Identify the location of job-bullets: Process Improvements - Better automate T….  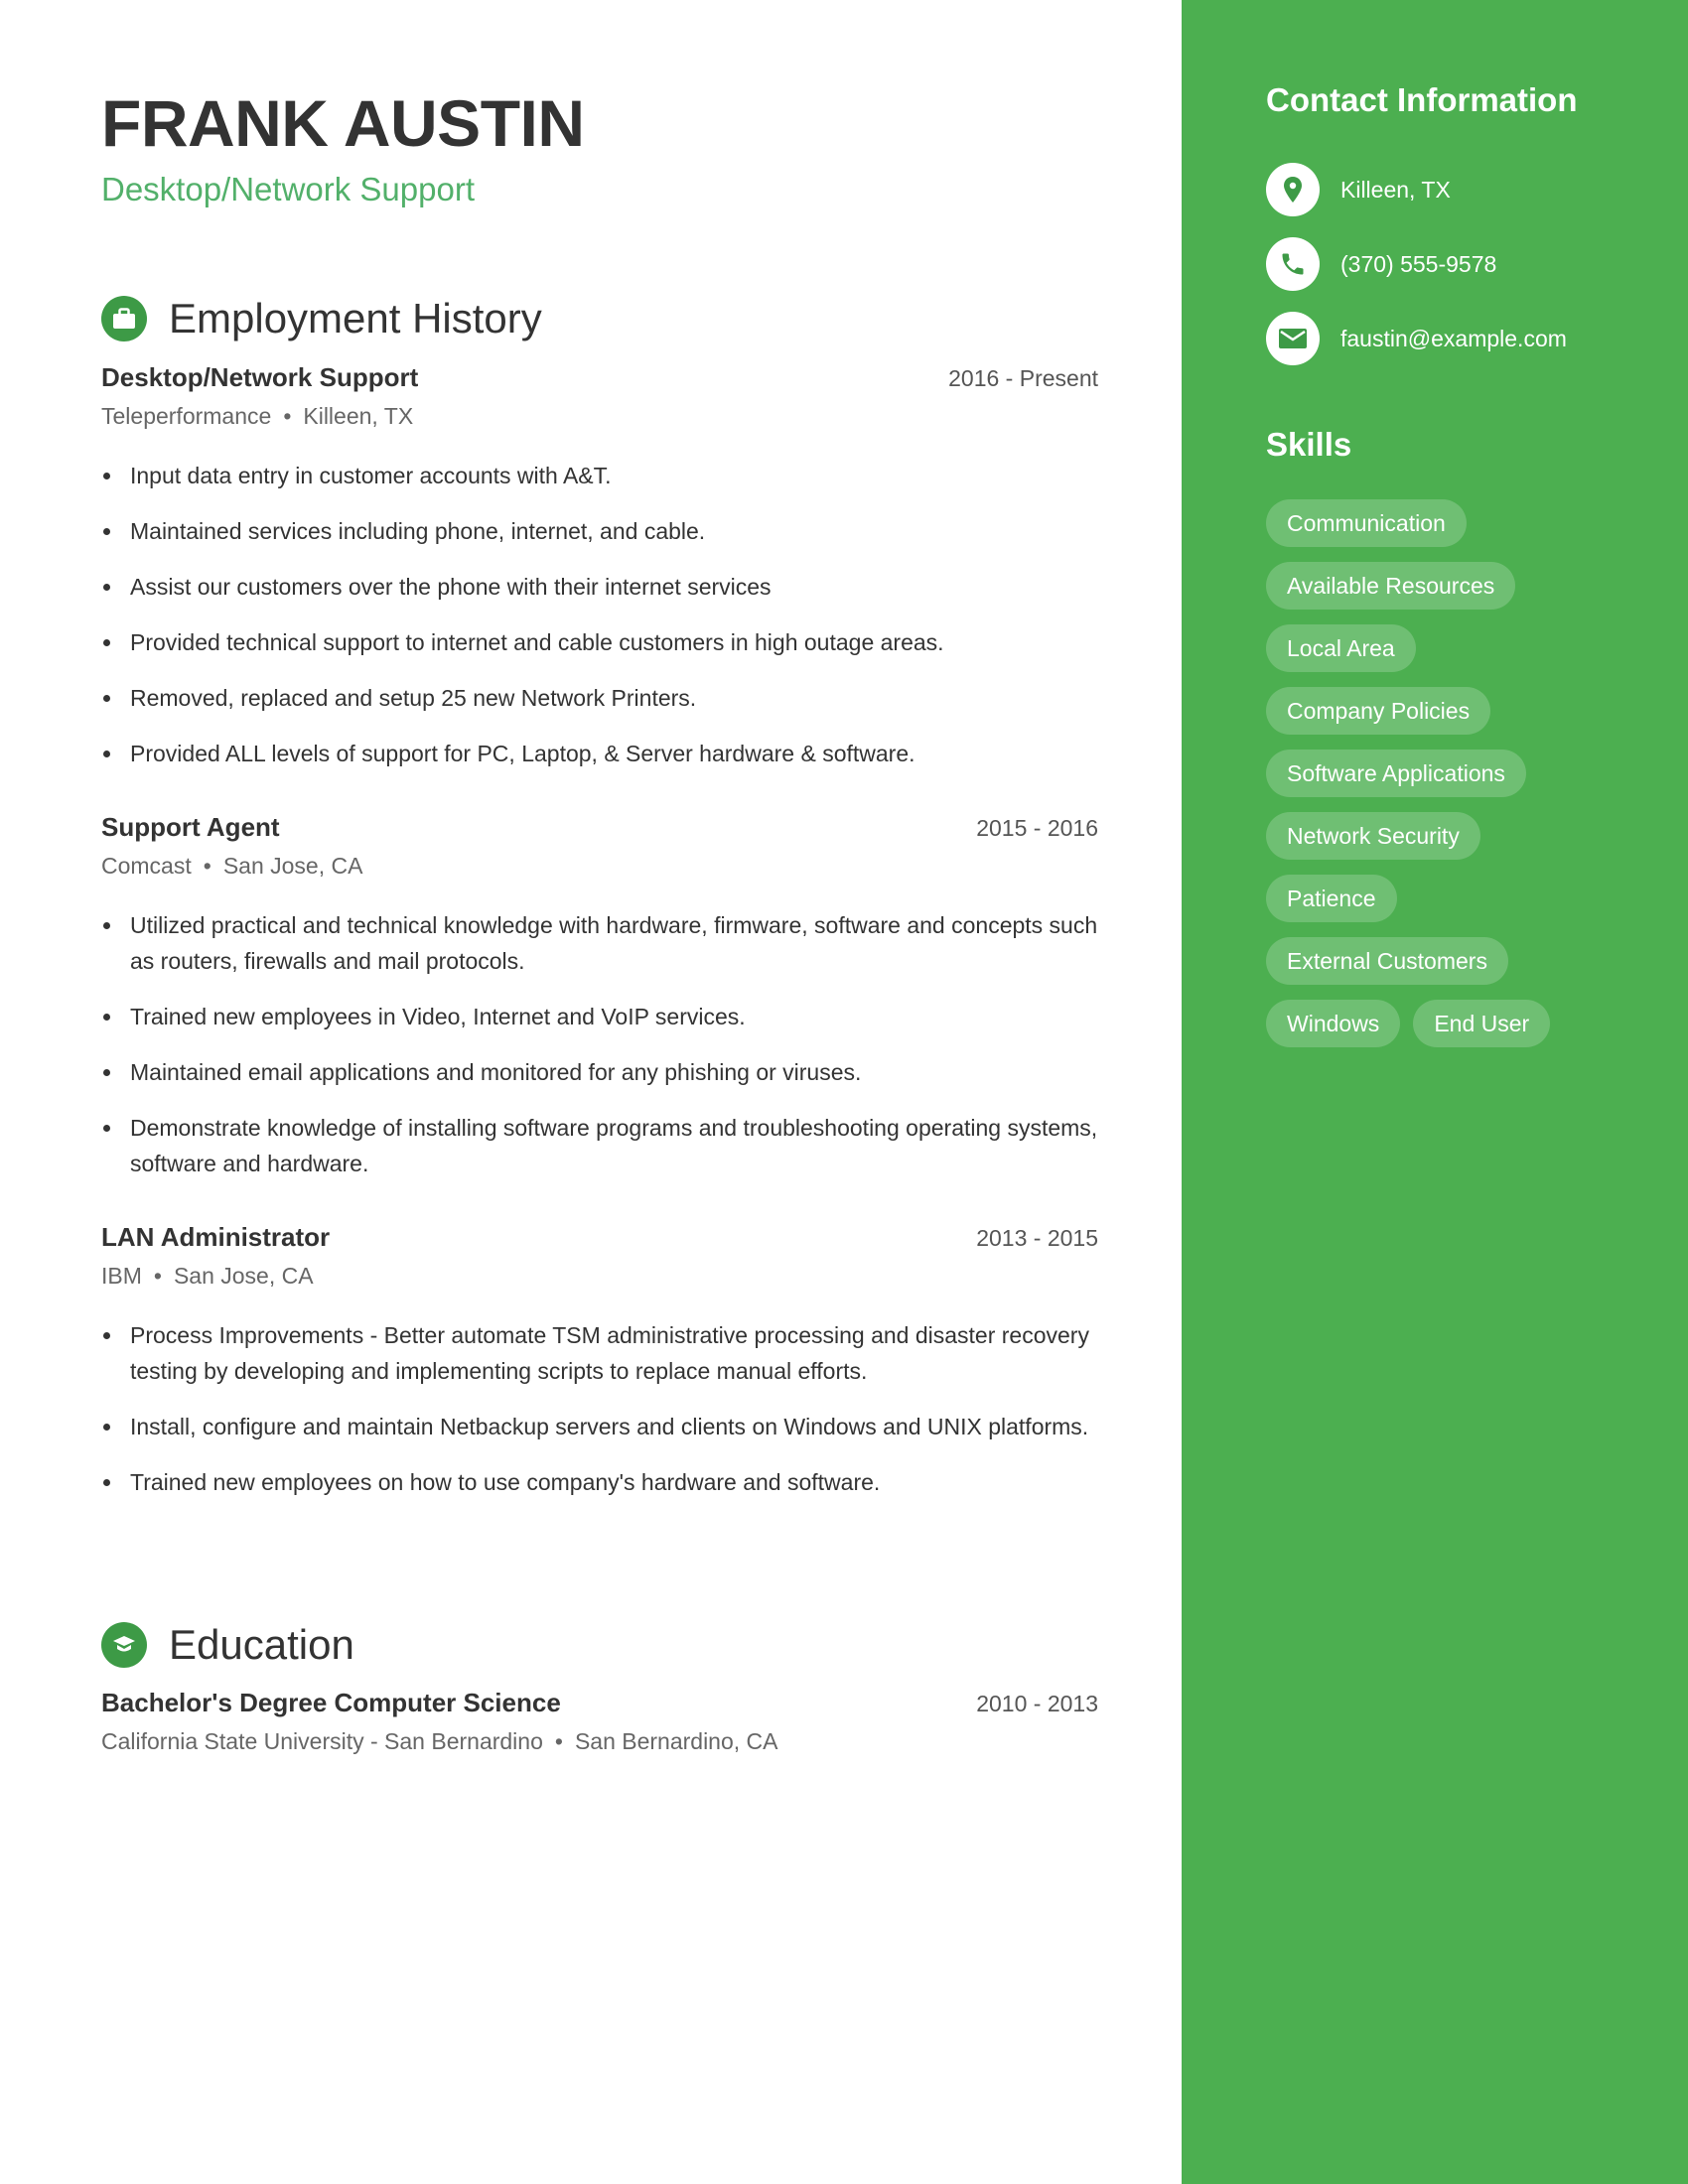
(599, 1408).